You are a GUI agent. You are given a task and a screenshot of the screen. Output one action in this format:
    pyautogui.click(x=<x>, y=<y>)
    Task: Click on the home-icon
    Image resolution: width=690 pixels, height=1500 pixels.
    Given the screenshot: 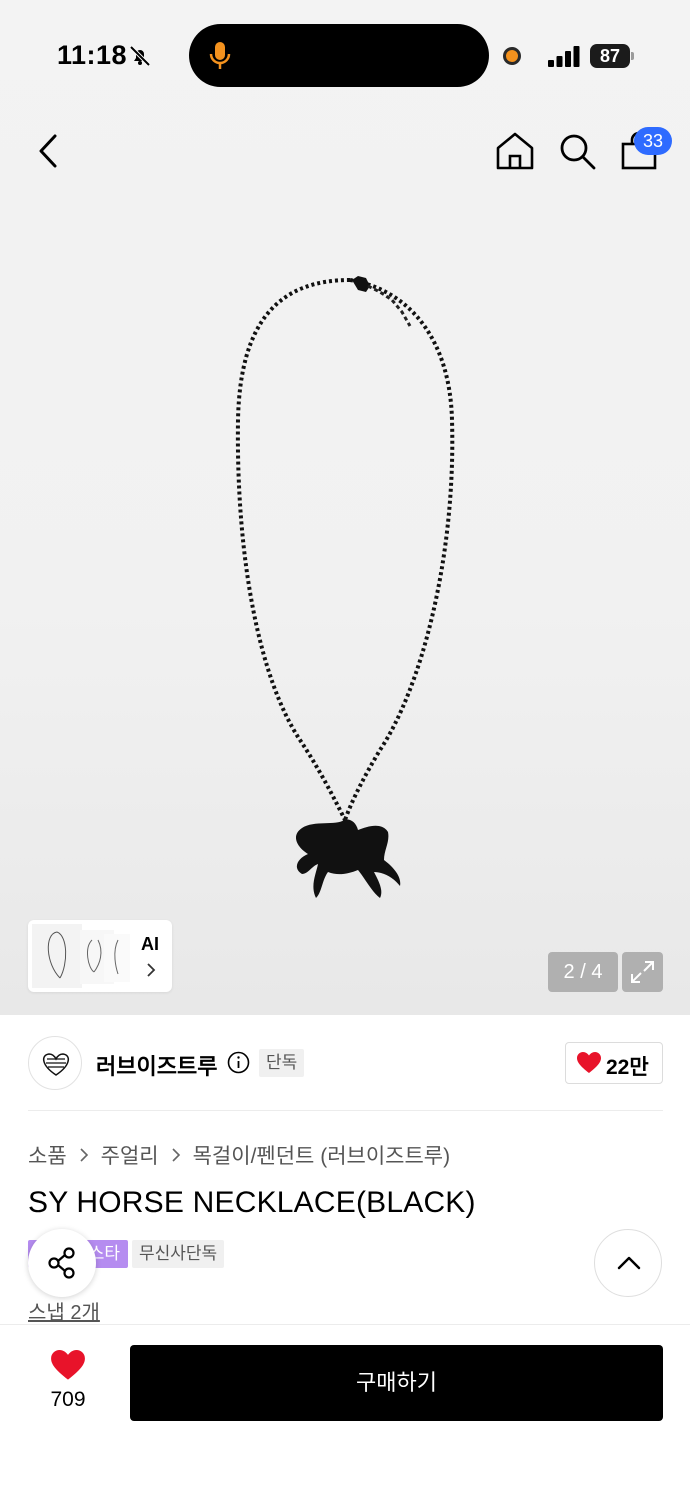 What is the action you would take?
    pyautogui.click(x=515, y=151)
    